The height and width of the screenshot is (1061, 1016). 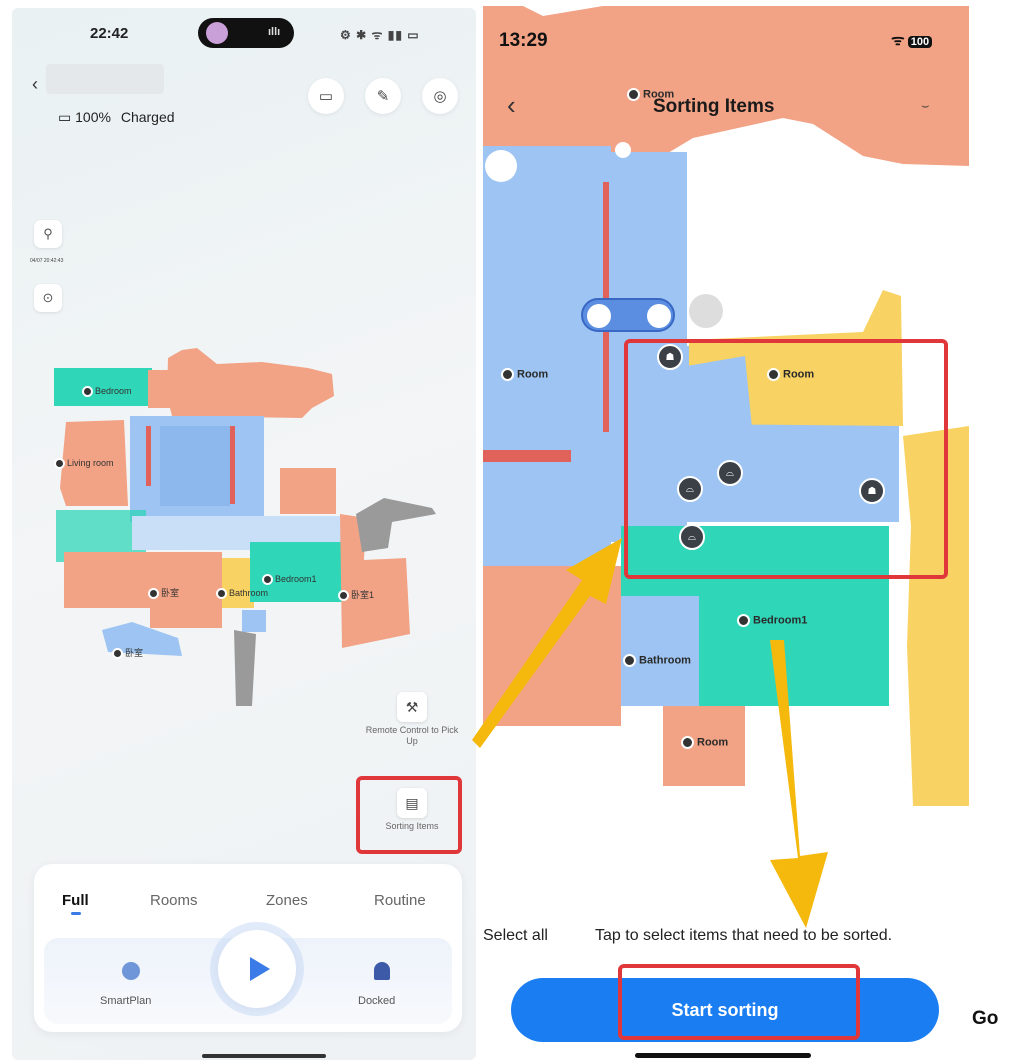 I want to click on go-text: Go, so click(x=985, y=1018).